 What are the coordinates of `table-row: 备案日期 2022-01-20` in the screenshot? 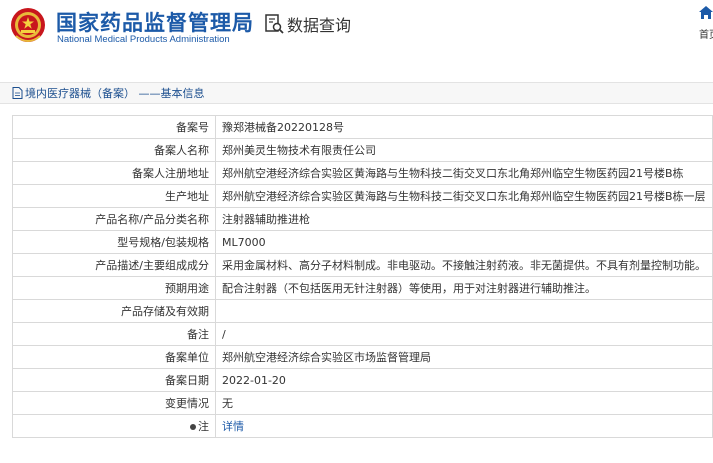 It's located at (362, 380).